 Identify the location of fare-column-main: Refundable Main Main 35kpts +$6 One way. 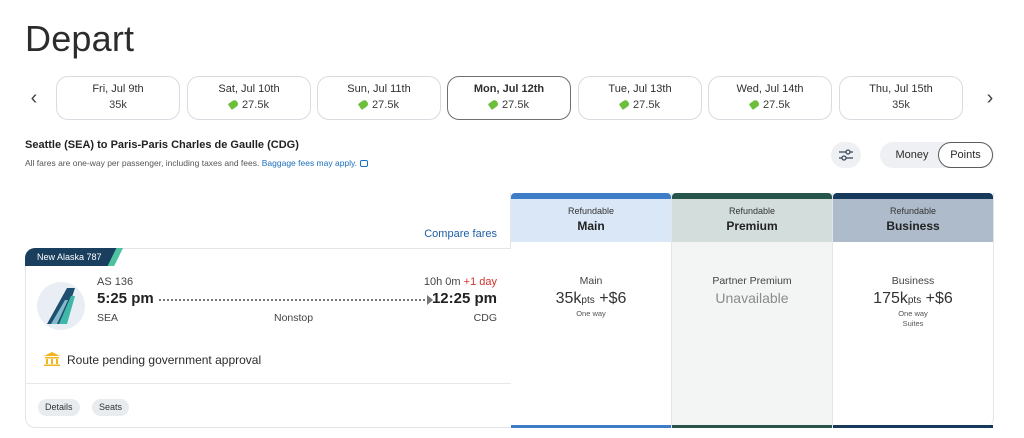
(591, 310).